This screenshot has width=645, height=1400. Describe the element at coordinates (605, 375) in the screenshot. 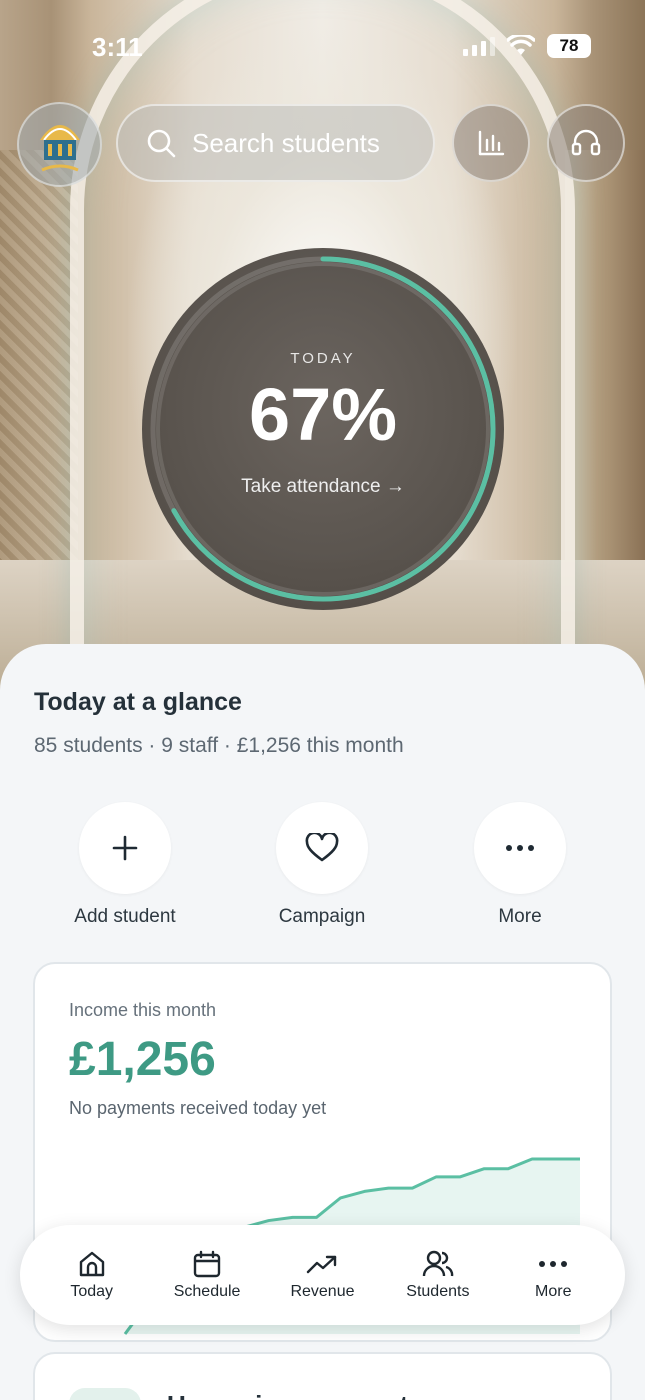

I see `right-pillar` at that location.